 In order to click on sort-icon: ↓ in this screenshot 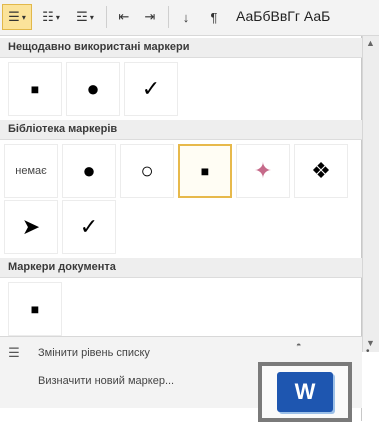, I will do `click(186, 17)`.